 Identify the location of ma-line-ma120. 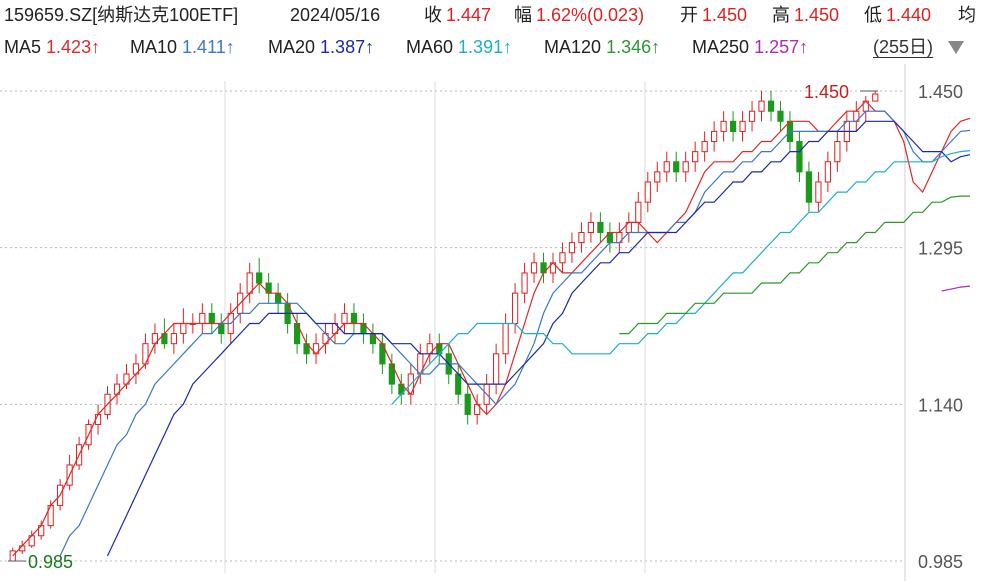
(794, 265).